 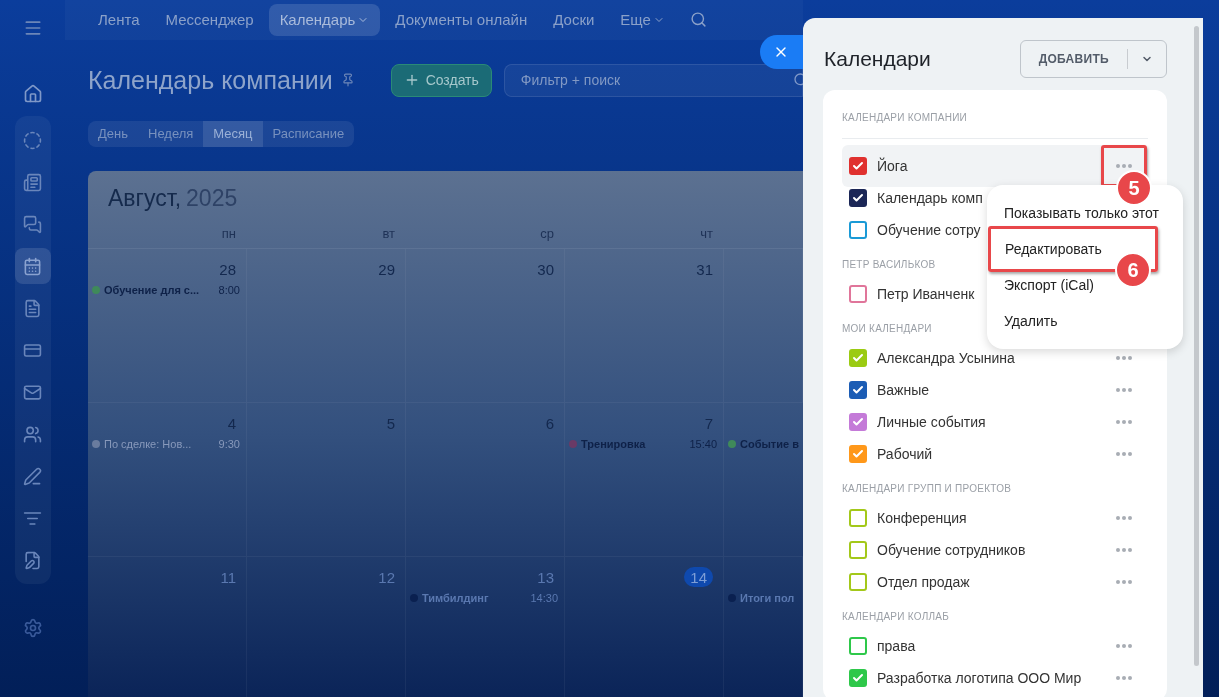 What do you see at coordinates (926, 294) in the screenshot?
I see `calendar-name: Петр Иванченк` at bounding box center [926, 294].